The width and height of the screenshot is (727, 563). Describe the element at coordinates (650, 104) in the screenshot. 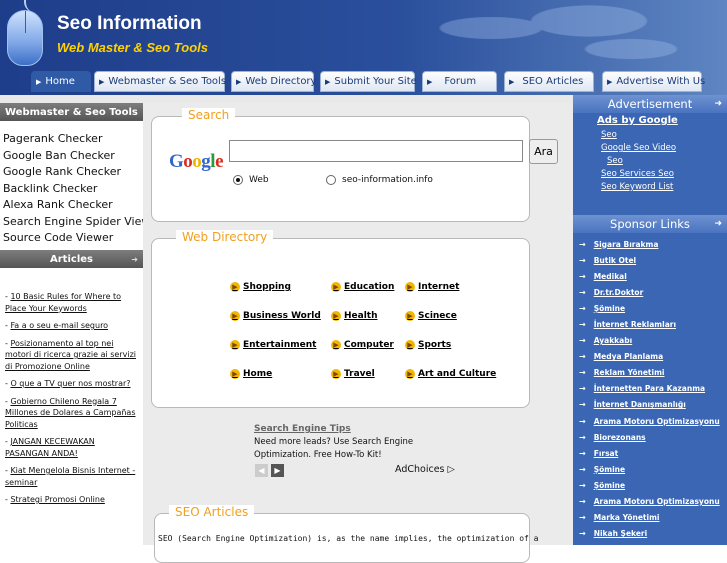

I see `advertisement-heading: Advertisement ➜` at that location.